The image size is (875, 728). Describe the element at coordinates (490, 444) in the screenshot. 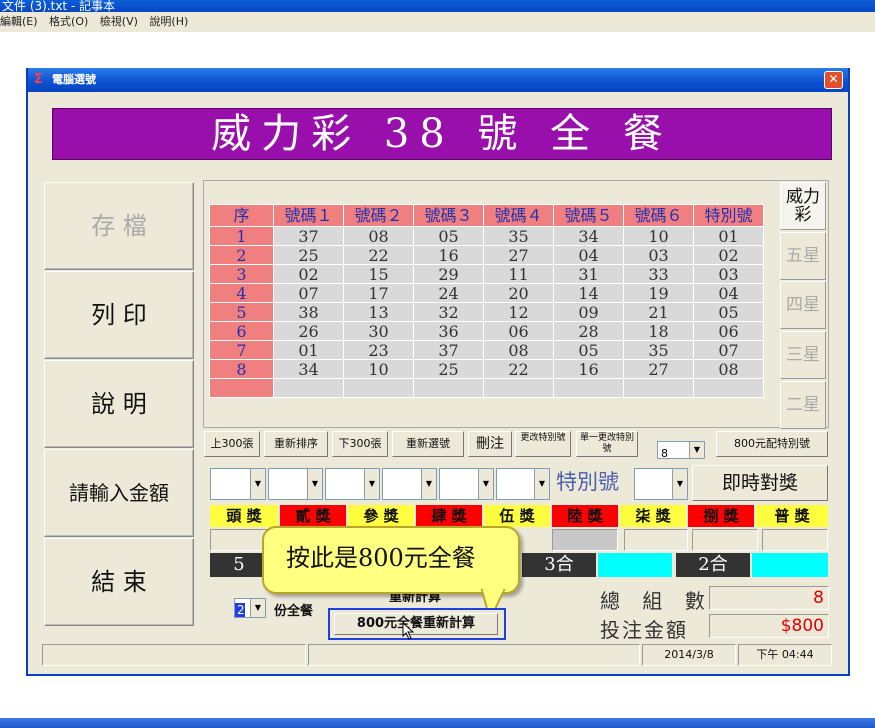

I see `delete-button: 刪注` at that location.